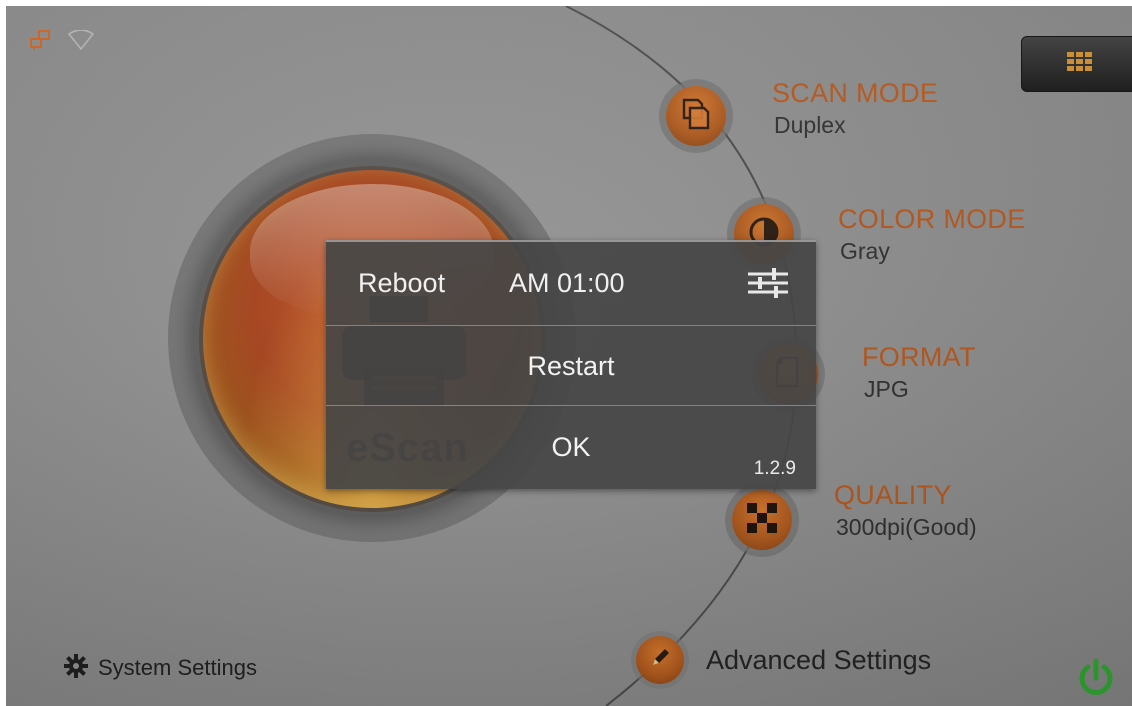 This screenshot has height=706, width=1132. I want to click on gear-icon, so click(76, 668).